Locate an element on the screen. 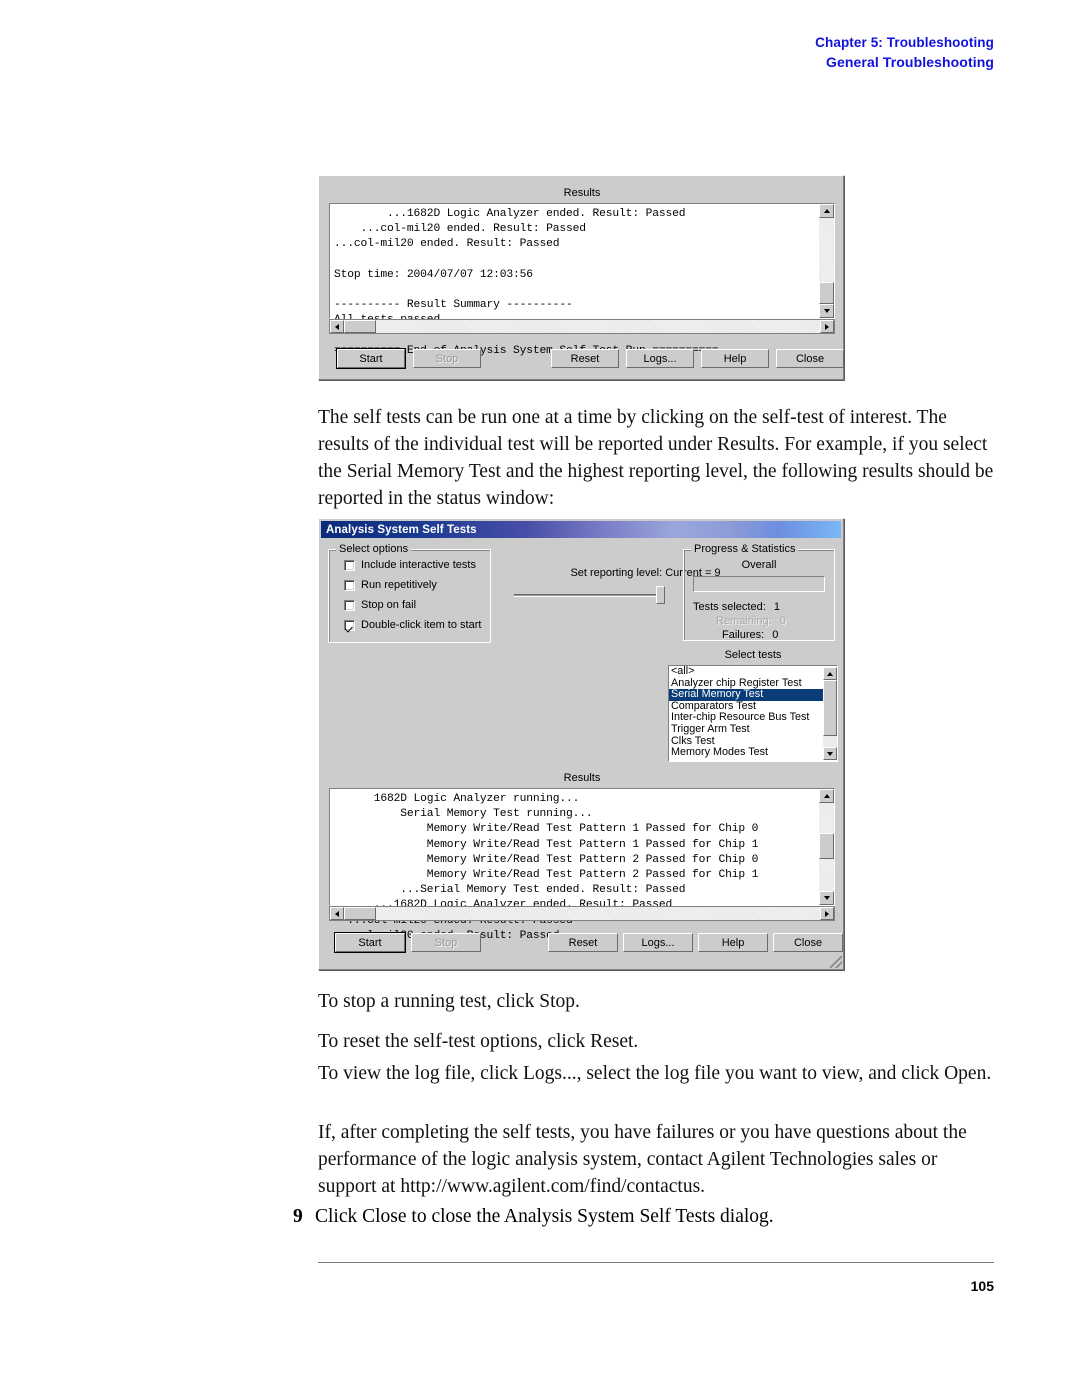 The image size is (1080, 1397). checkbox-run-repetitively: Run repetitively is located at coordinates (390, 585).